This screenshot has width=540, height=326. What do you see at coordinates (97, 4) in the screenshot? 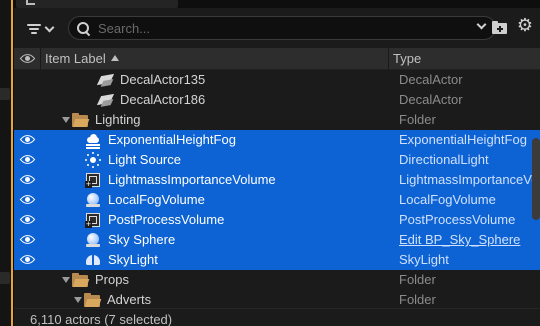
I see `tab-fragment` at bounding box center [97, 4].